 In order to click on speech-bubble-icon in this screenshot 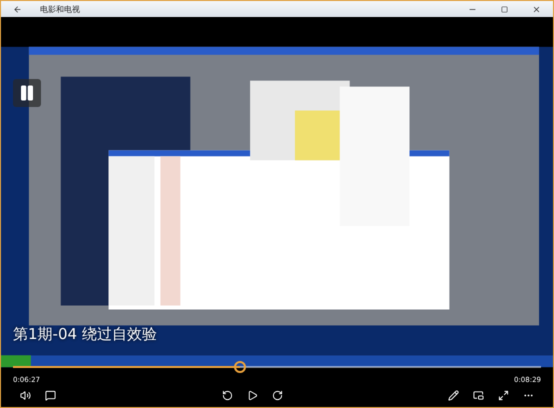, I will do `click(50, 395)`.